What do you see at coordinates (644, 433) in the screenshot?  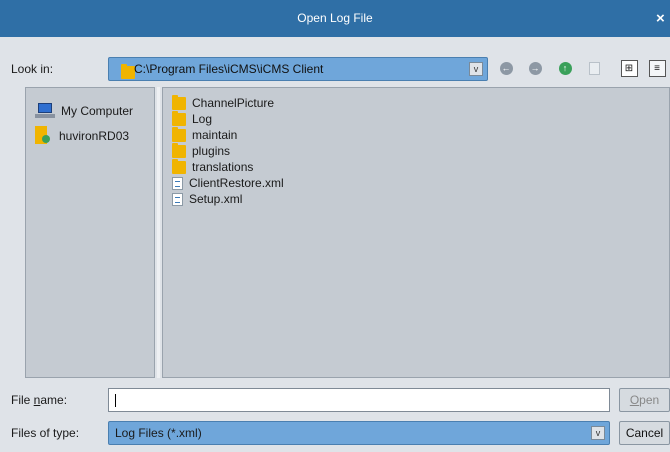 I see `cancel-button: Cancel` at bounding box center [644, 433].